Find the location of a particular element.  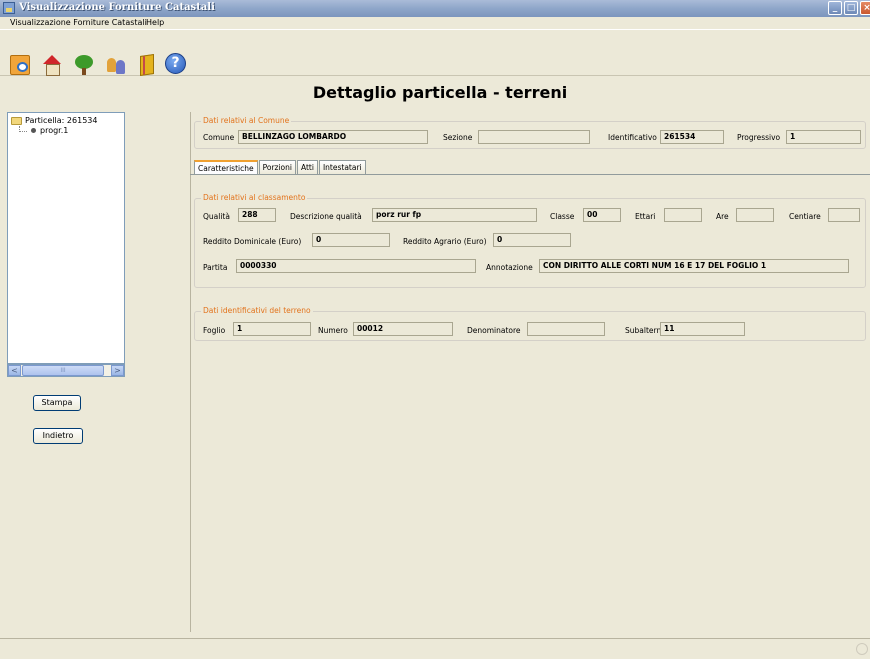

progressivo-label: Progressivo is located at coordinates (759, 137).